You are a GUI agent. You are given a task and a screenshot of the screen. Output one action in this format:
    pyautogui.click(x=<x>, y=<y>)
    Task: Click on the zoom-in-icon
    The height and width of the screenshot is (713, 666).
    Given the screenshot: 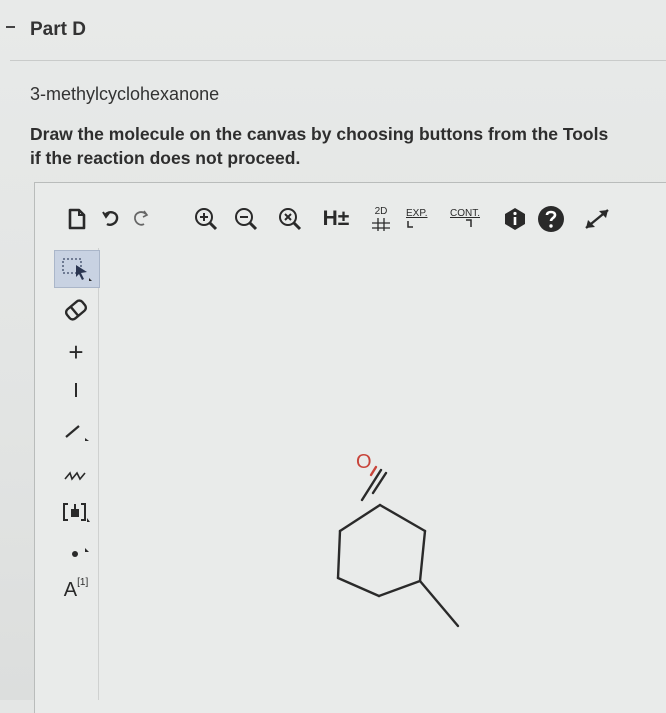 What is the action you would take?
    pyautogui.click(x=206, y=219)
    